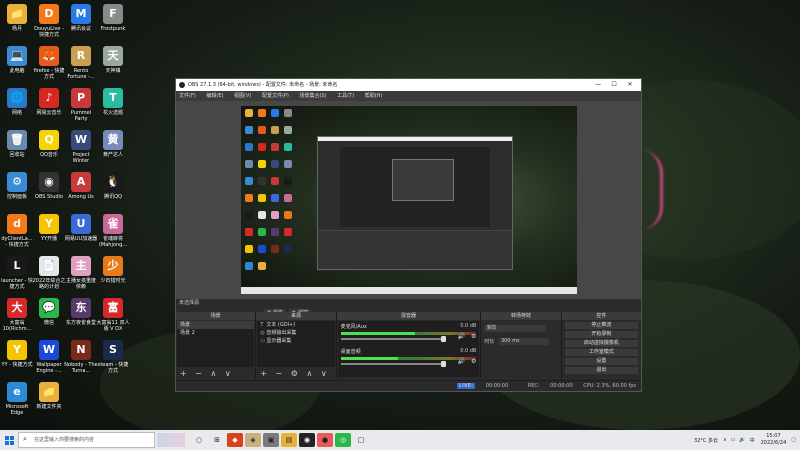  What do you see at coordinates (601, 343) in the screenshot?
I see `virtual-camera-button: 启动虚拟摄像机` at bounding box center [601, 343].